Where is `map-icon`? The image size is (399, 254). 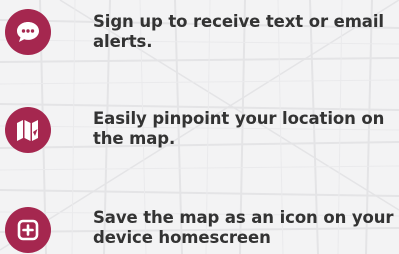 map-icon is located at coordinates (28, 130).